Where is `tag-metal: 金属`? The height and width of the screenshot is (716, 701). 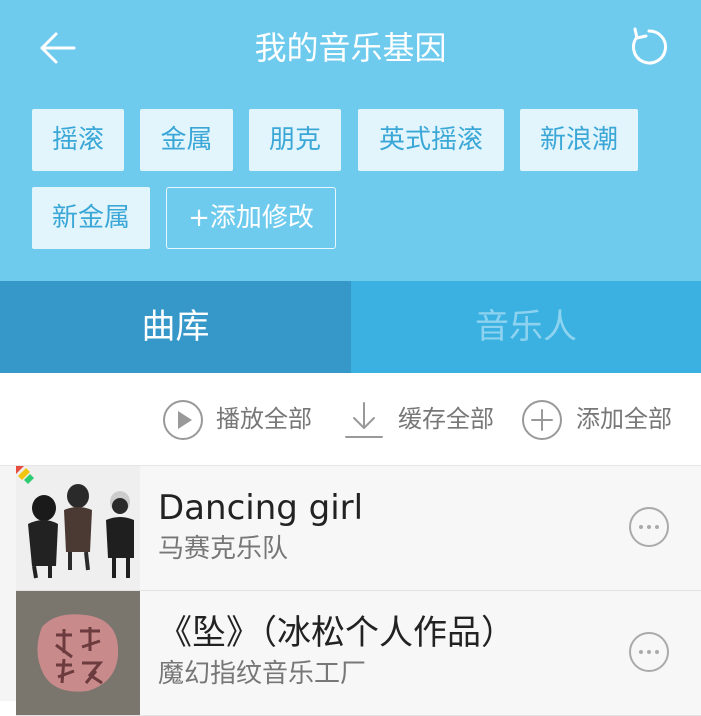 tag-metal: 金属 is located at coordinates (186, 140).